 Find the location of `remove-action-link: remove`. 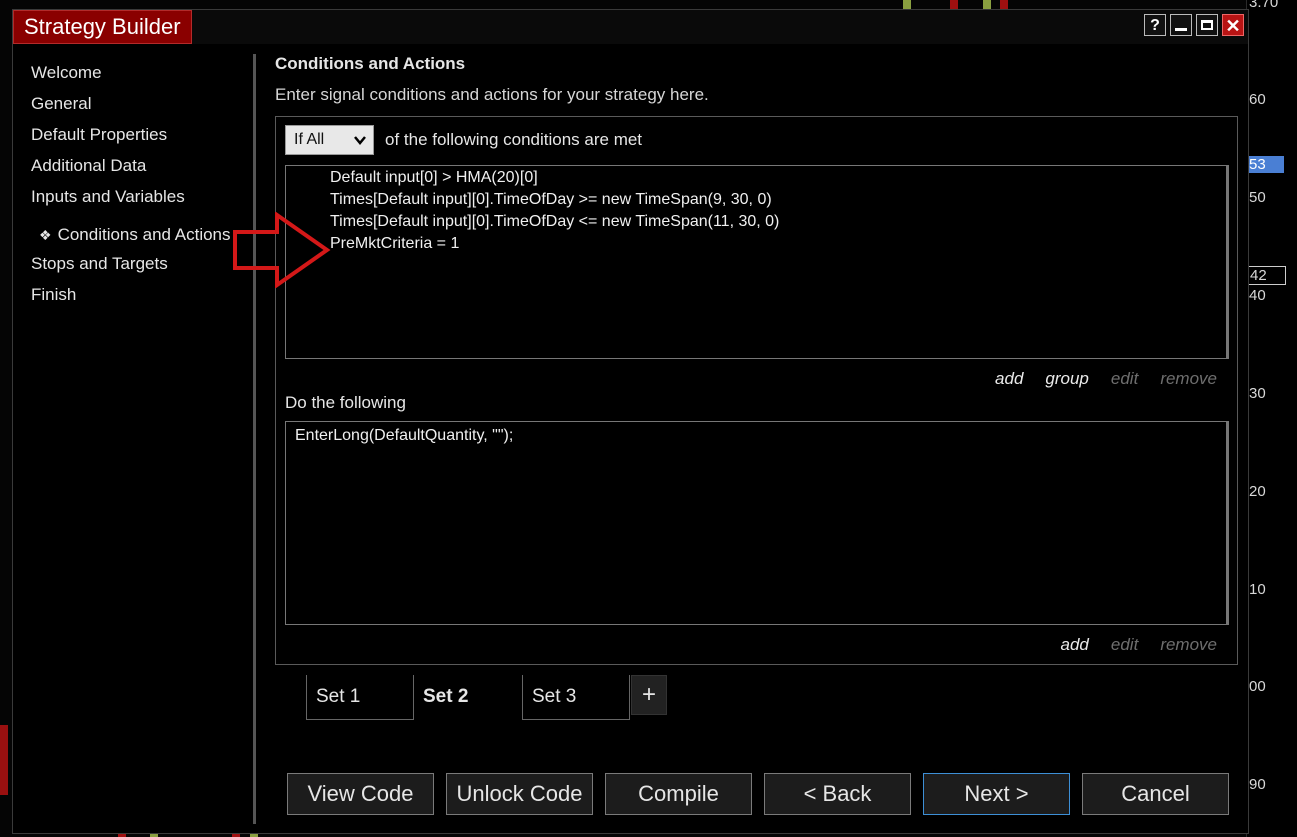

remove-action-link: remove is located at coordinates (1188, 645).